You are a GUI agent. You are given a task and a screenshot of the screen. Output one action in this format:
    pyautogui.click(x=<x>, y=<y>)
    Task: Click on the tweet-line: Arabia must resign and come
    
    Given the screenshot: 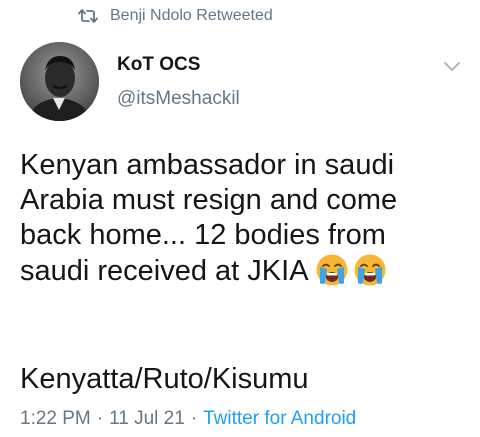 What is the action you would take?
    pyautogui.click(x=209, y=200)
    